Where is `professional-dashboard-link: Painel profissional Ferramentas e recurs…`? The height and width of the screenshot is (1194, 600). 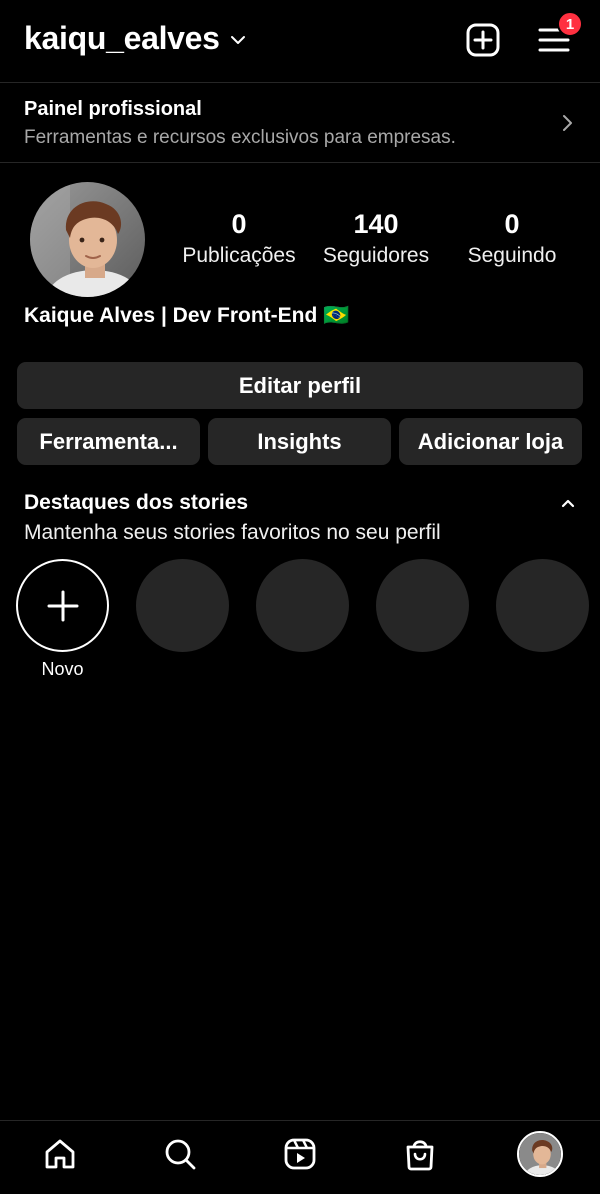 professional-dashboard-link: Painel profissional Ferramentas e recurs… is located at coordinates (300, 123).